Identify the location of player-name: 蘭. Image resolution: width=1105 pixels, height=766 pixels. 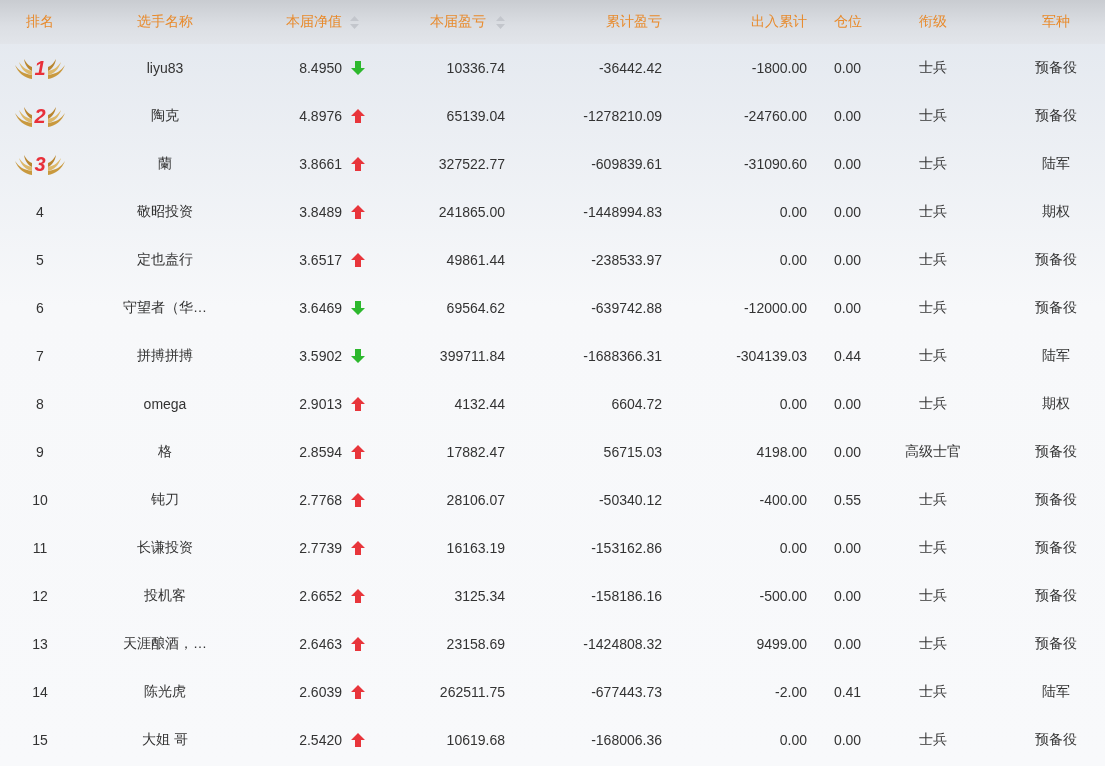
(165, 164).